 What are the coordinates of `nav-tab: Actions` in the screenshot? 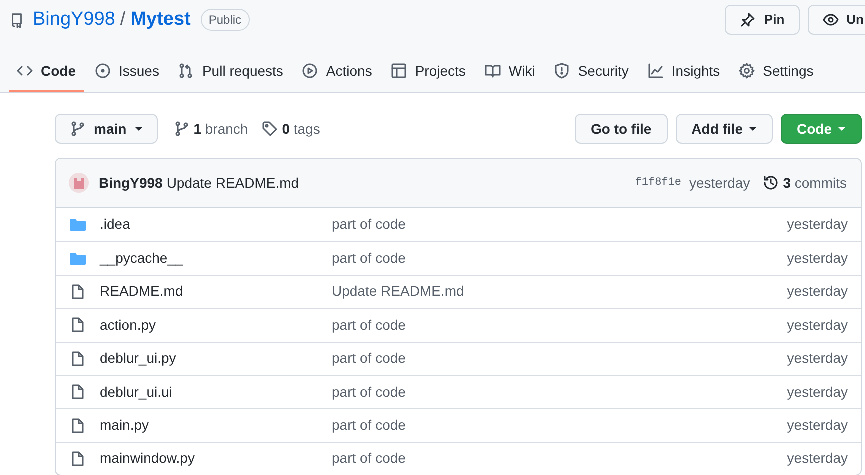 It's located at (337, 72).